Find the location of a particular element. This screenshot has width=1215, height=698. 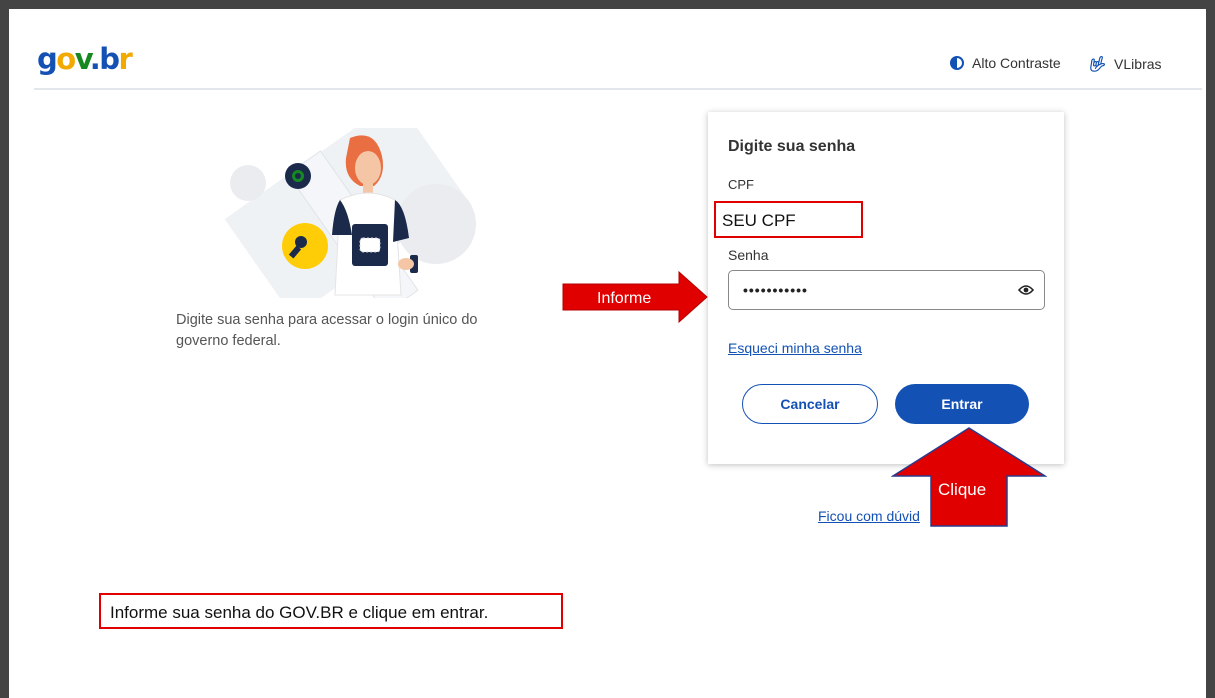

password-label: Senha is located at coordinates (748, 255).